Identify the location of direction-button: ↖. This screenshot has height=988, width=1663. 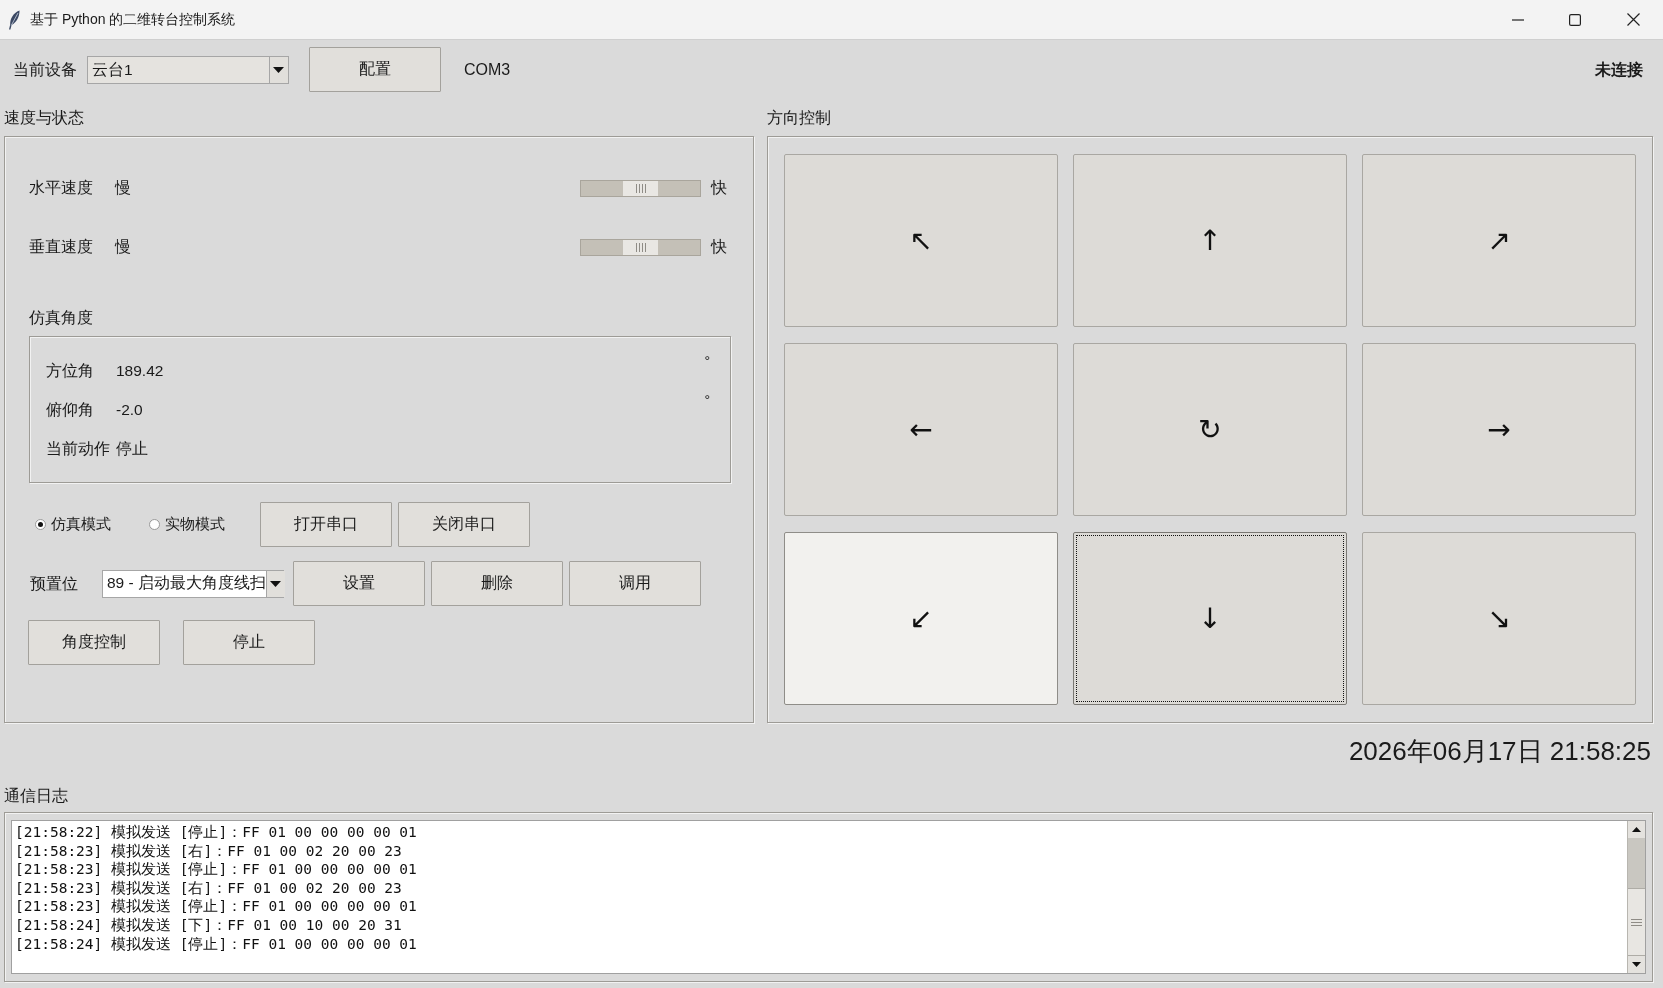
(921, 240).